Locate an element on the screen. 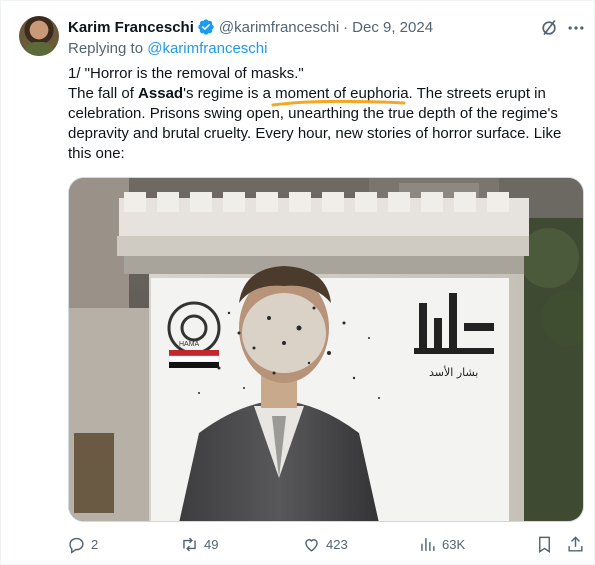  like-button: 423 is located at coordinates (325, 544).